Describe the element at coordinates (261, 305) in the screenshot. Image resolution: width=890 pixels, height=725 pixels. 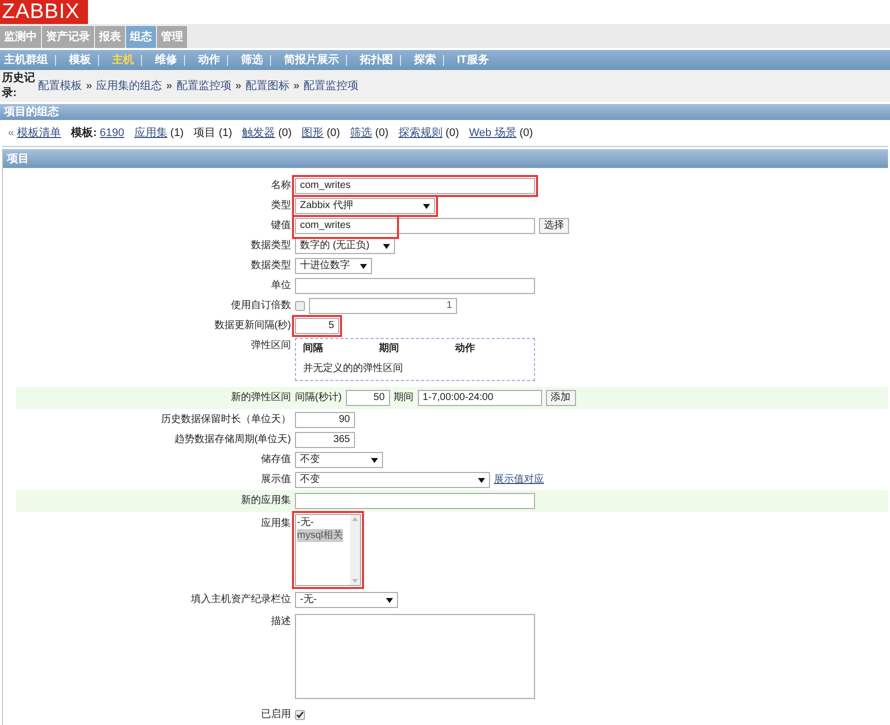
I see `field-label: 使用自订倍数` at that location.